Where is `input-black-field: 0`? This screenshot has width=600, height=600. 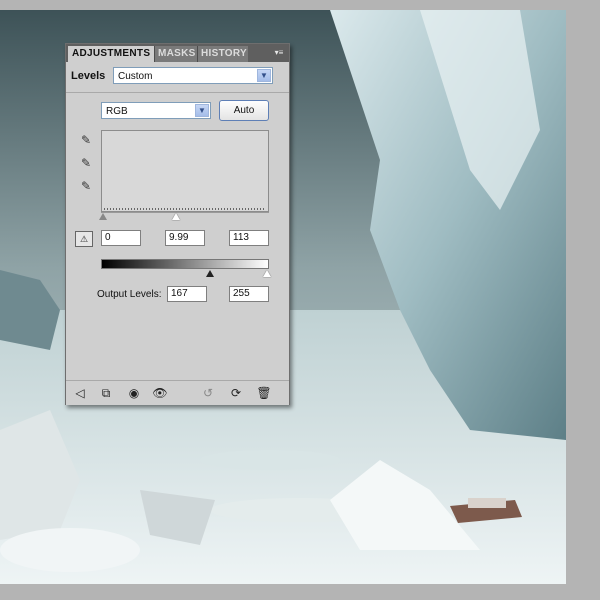
input-black-field: 0 is located at coordinates (121, 238).